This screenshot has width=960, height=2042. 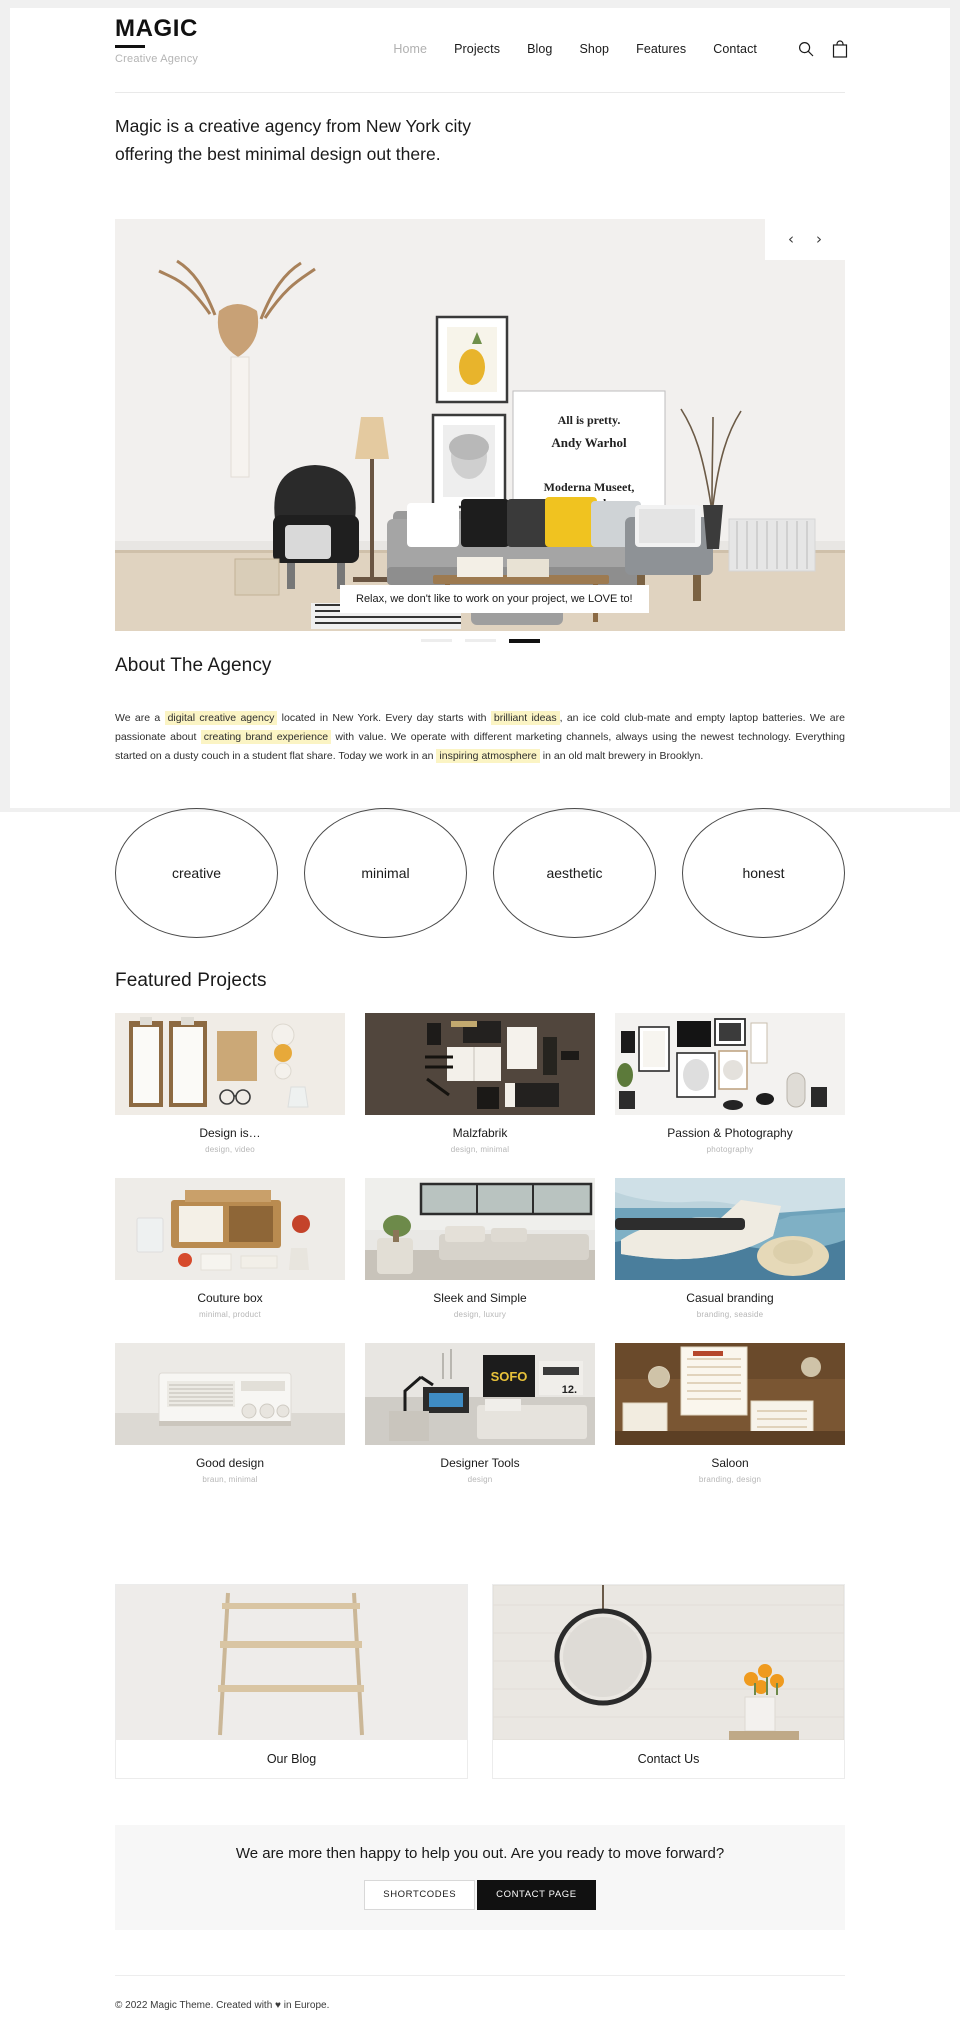 What do you see at coordinates (594, 49) in the screenshot?
I see `nav-item-shop: Shop` at bounding box center [594, 49].